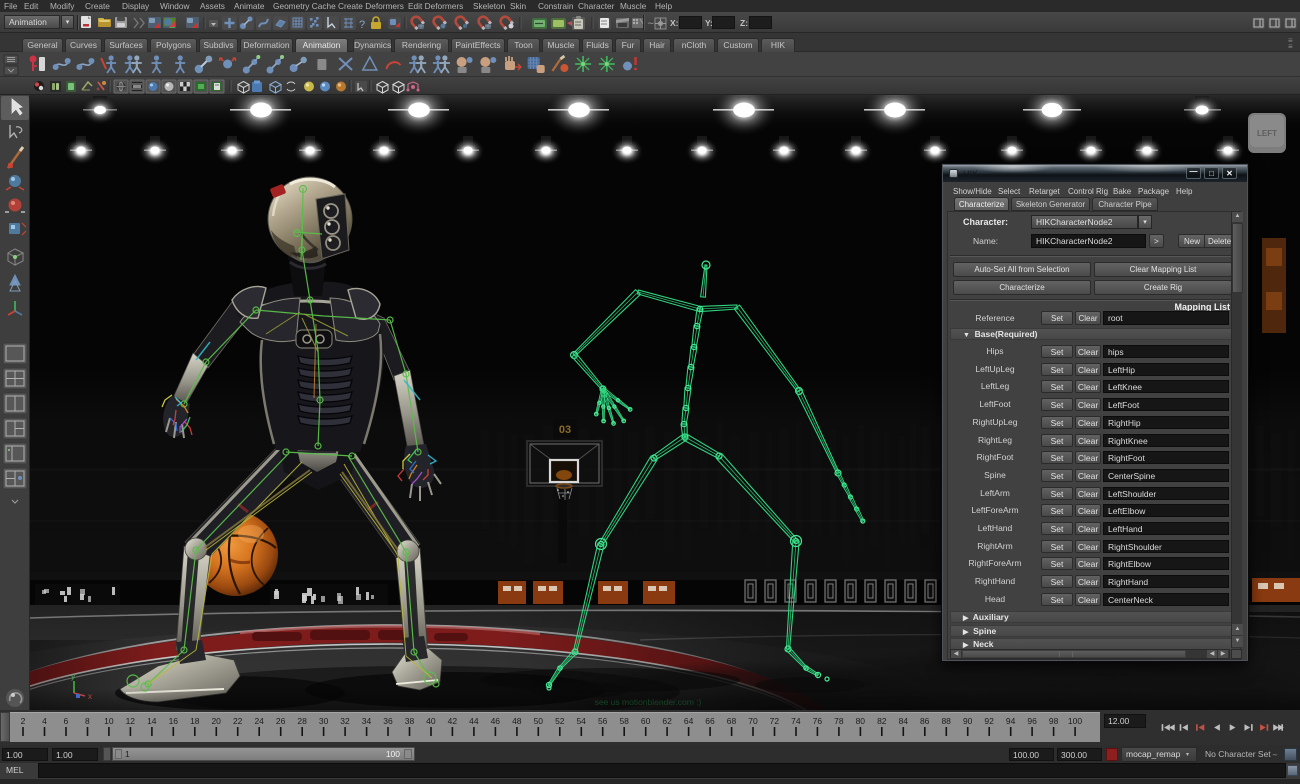 The width and height of the screenshot is (1300, 784). Describe the element at coordinates (861, 721) in the screenshot. I see `svg-text: 80` at that location.